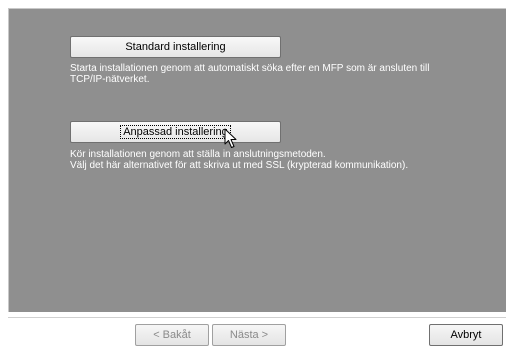  What do you see at coordinates (172, 335) in the screenshot?
I see `back-button: < Bakåt` at bounding box center [172, 335].